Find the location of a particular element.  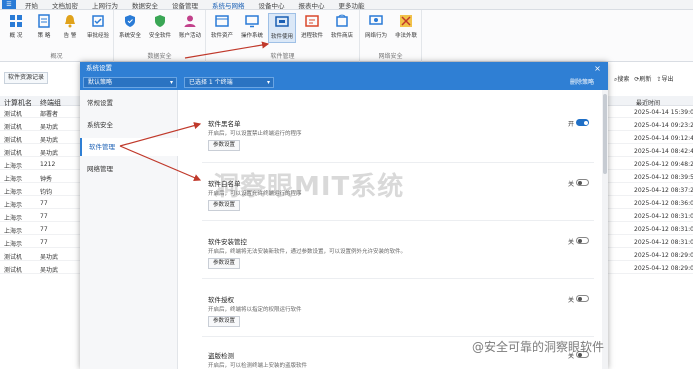

table-row: 上海示 钧钧 is located at coordinates (41, 190).